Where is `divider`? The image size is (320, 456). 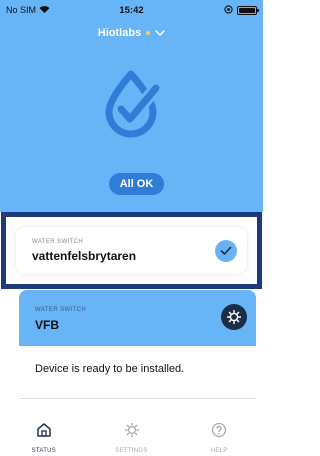
divider is located at coordinates (137, 398).